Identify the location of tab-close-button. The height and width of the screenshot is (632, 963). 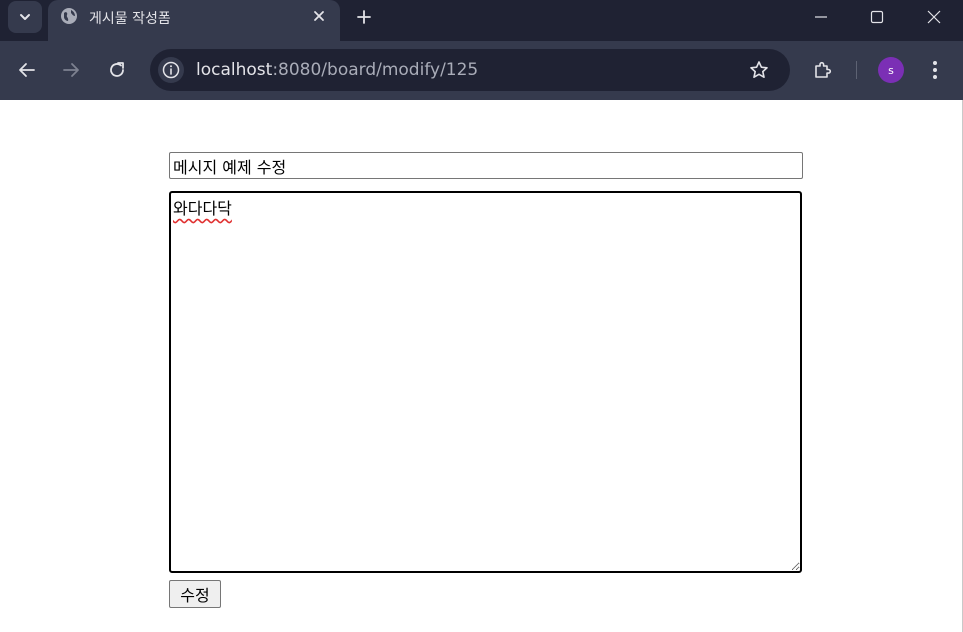
(319, 16).